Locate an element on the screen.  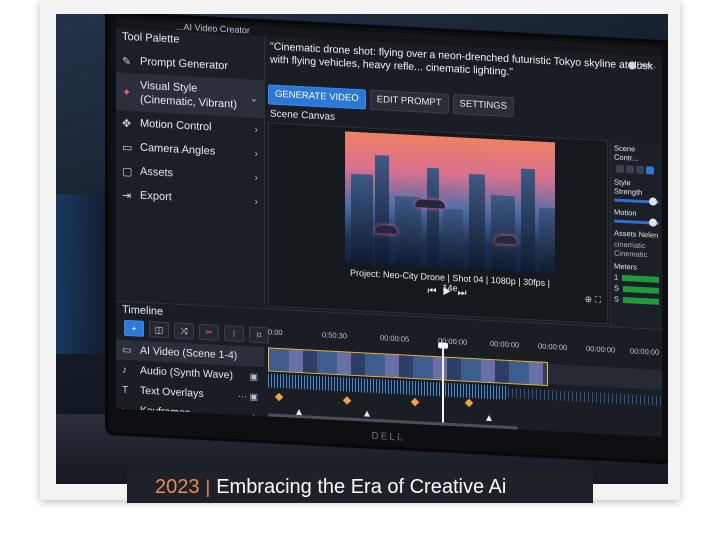
zoom-icon: ⊕ ⛶ is located at coordinates (593, 300).